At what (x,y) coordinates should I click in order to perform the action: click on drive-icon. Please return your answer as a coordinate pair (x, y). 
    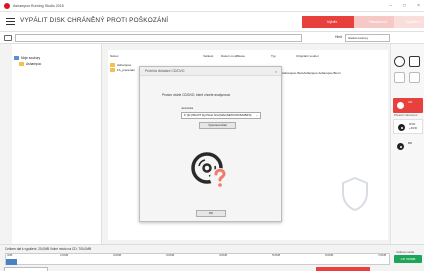
    Looking at the image, I should click on (8, 38).